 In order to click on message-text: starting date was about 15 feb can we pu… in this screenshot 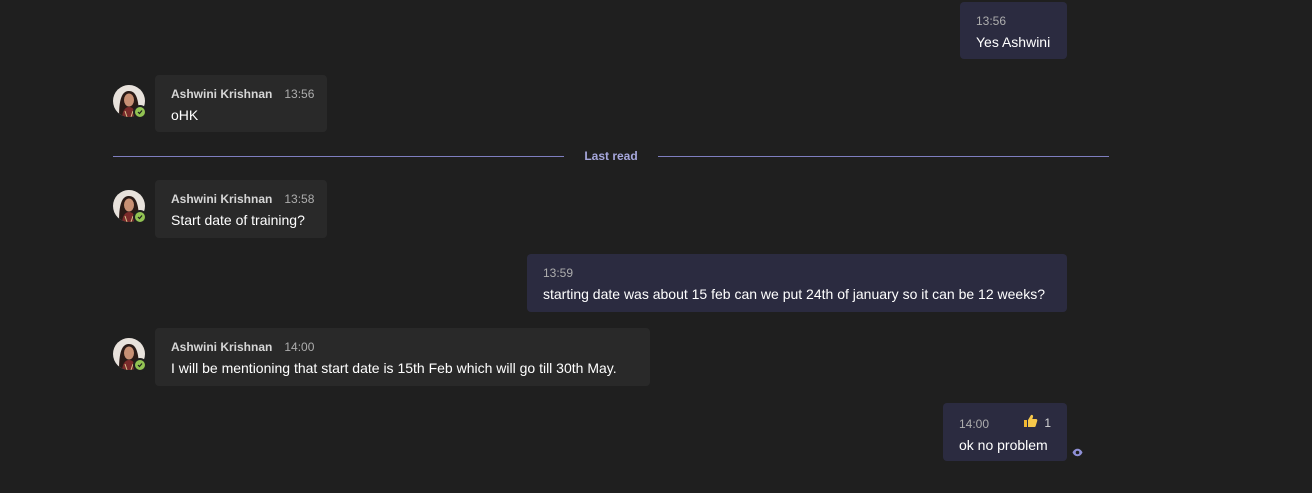, I will do `click(794, 294)`.